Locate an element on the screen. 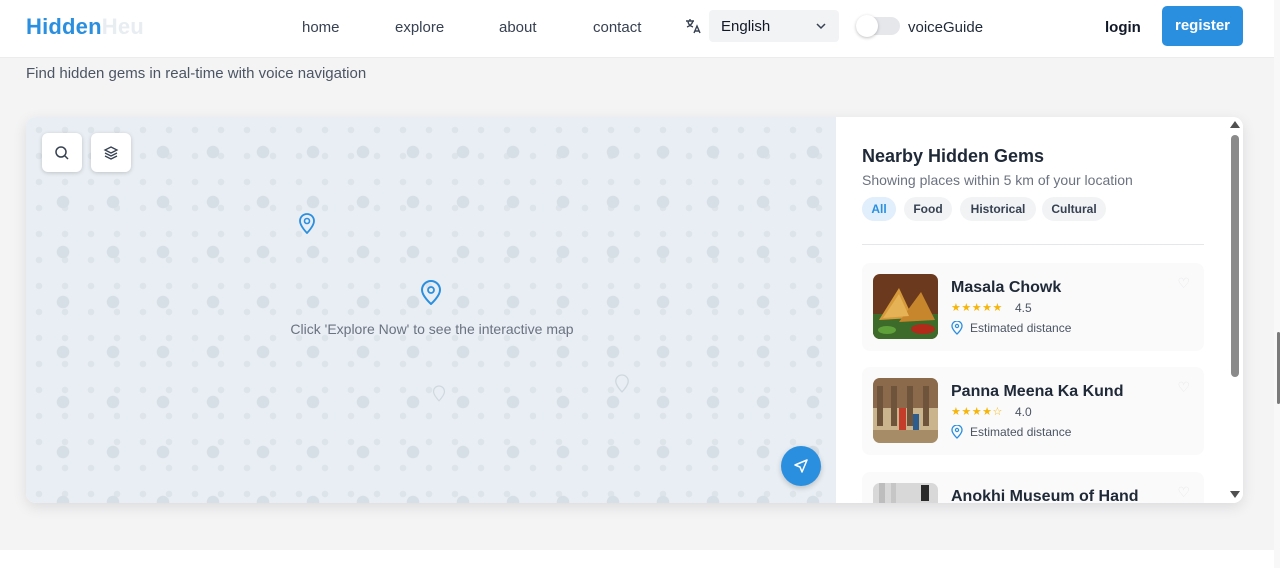  map-layers-button is located at coordinates (111, 152).